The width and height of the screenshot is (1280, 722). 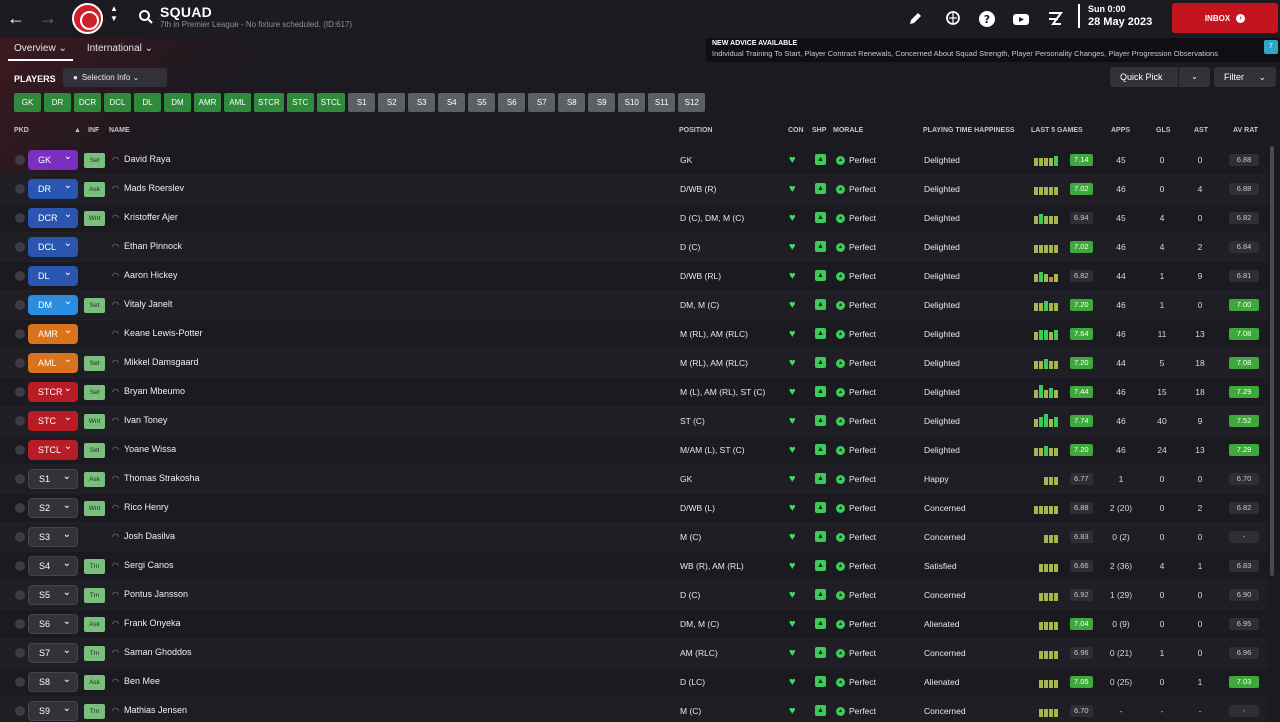 What do you see at coordinates (53, 450) in the screenshot?
I see `picked-position-dropdown: STCL` at bounding box center [53, 450].